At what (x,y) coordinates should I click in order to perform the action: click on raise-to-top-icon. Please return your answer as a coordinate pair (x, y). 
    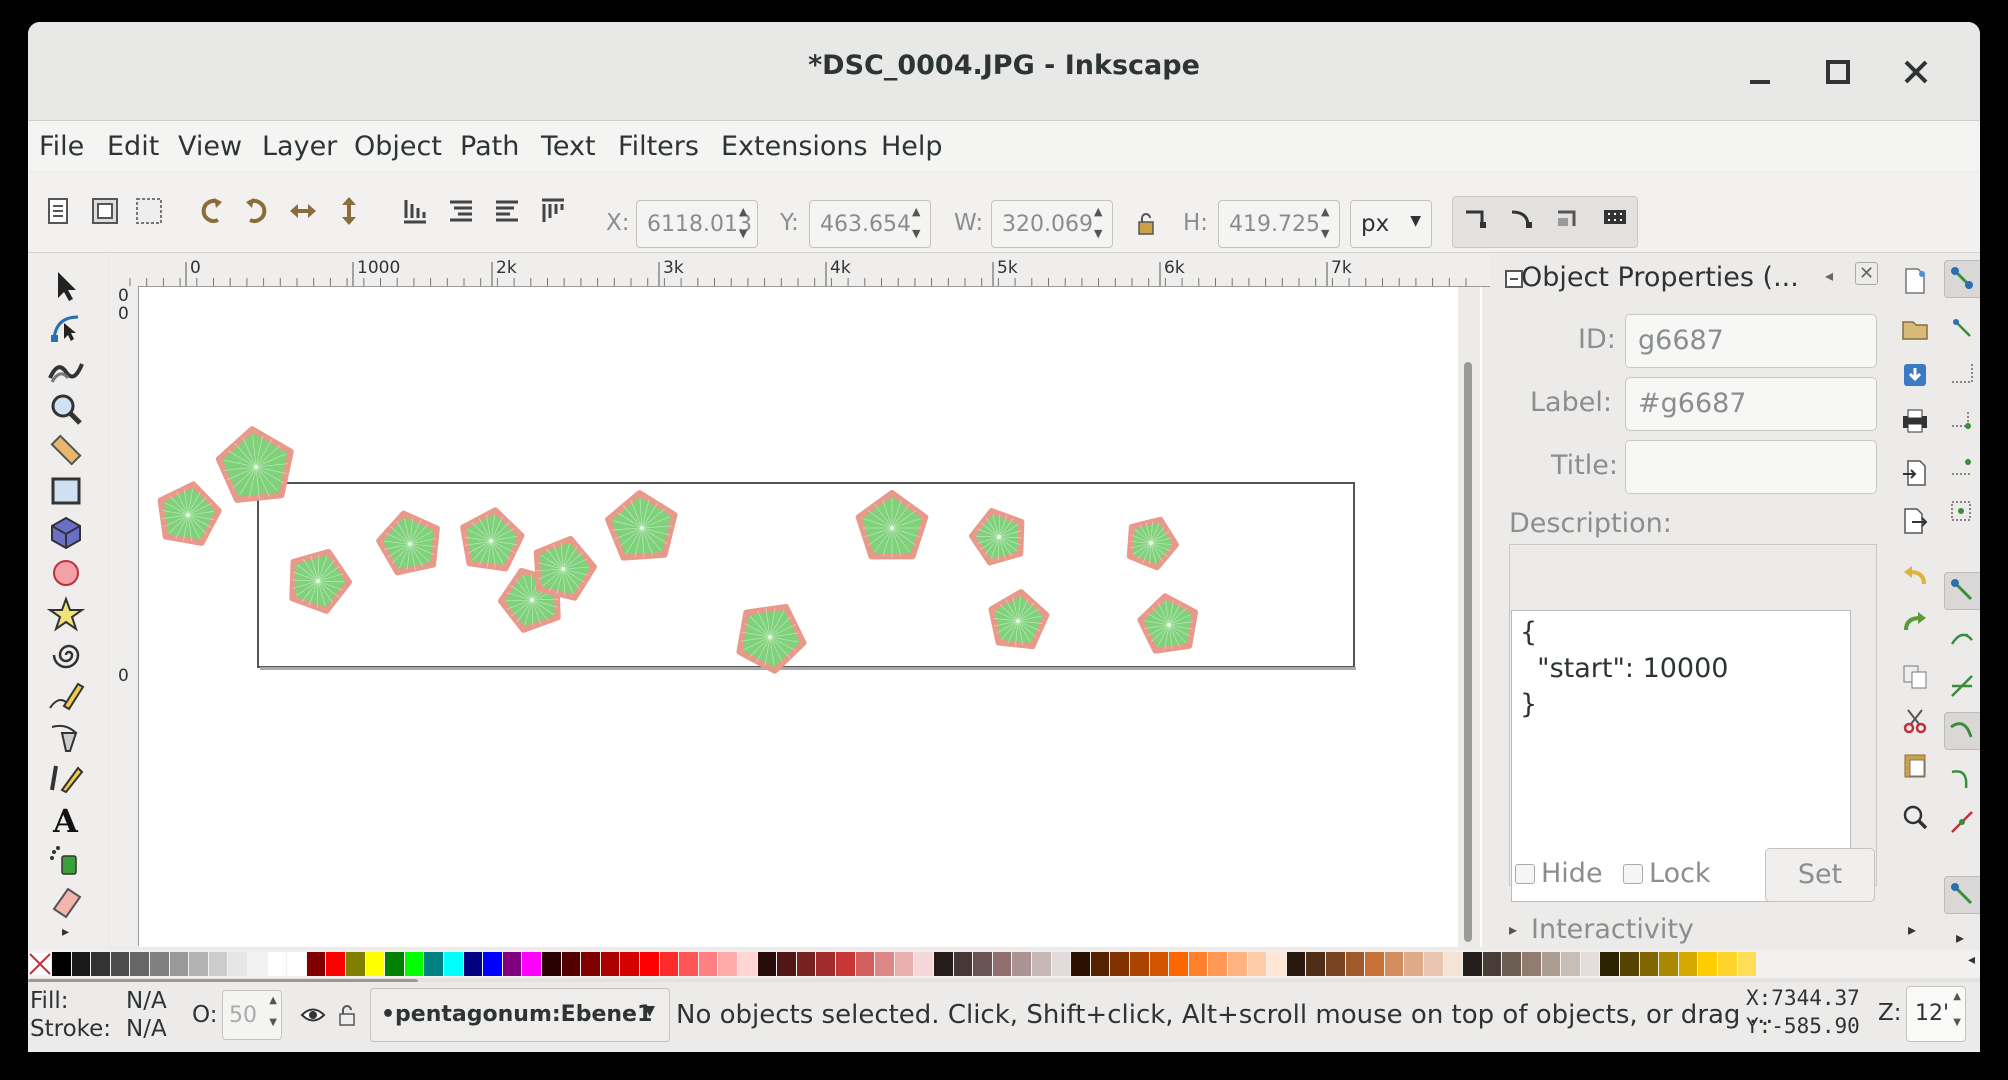
    Looking at the image, I should click on (553, 211).